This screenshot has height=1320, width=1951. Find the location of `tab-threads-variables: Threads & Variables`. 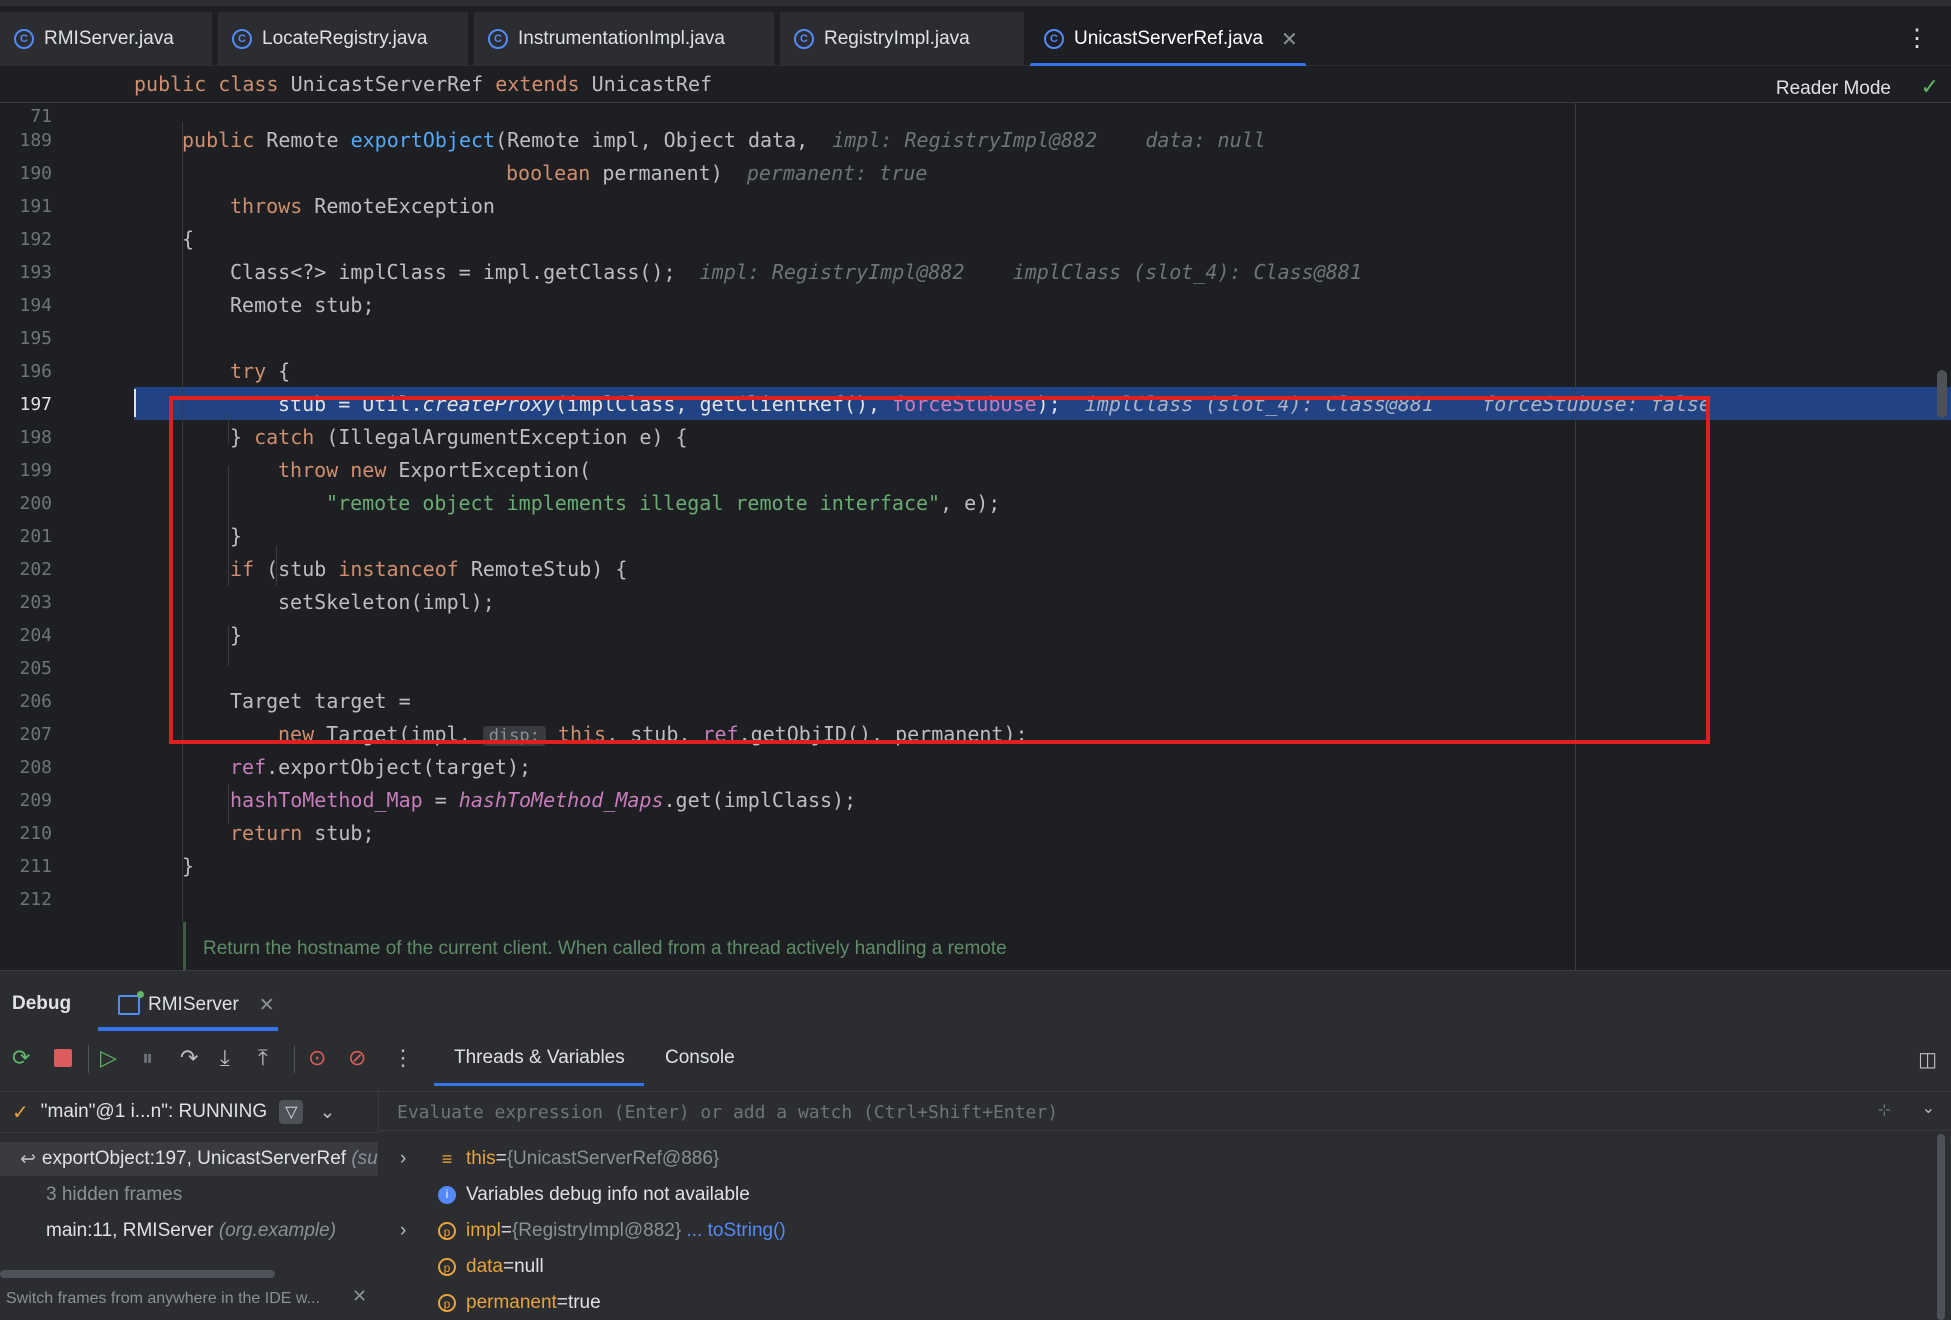

tab-threads-variables: Threads & Variables is located at coordinates (539, 1058).